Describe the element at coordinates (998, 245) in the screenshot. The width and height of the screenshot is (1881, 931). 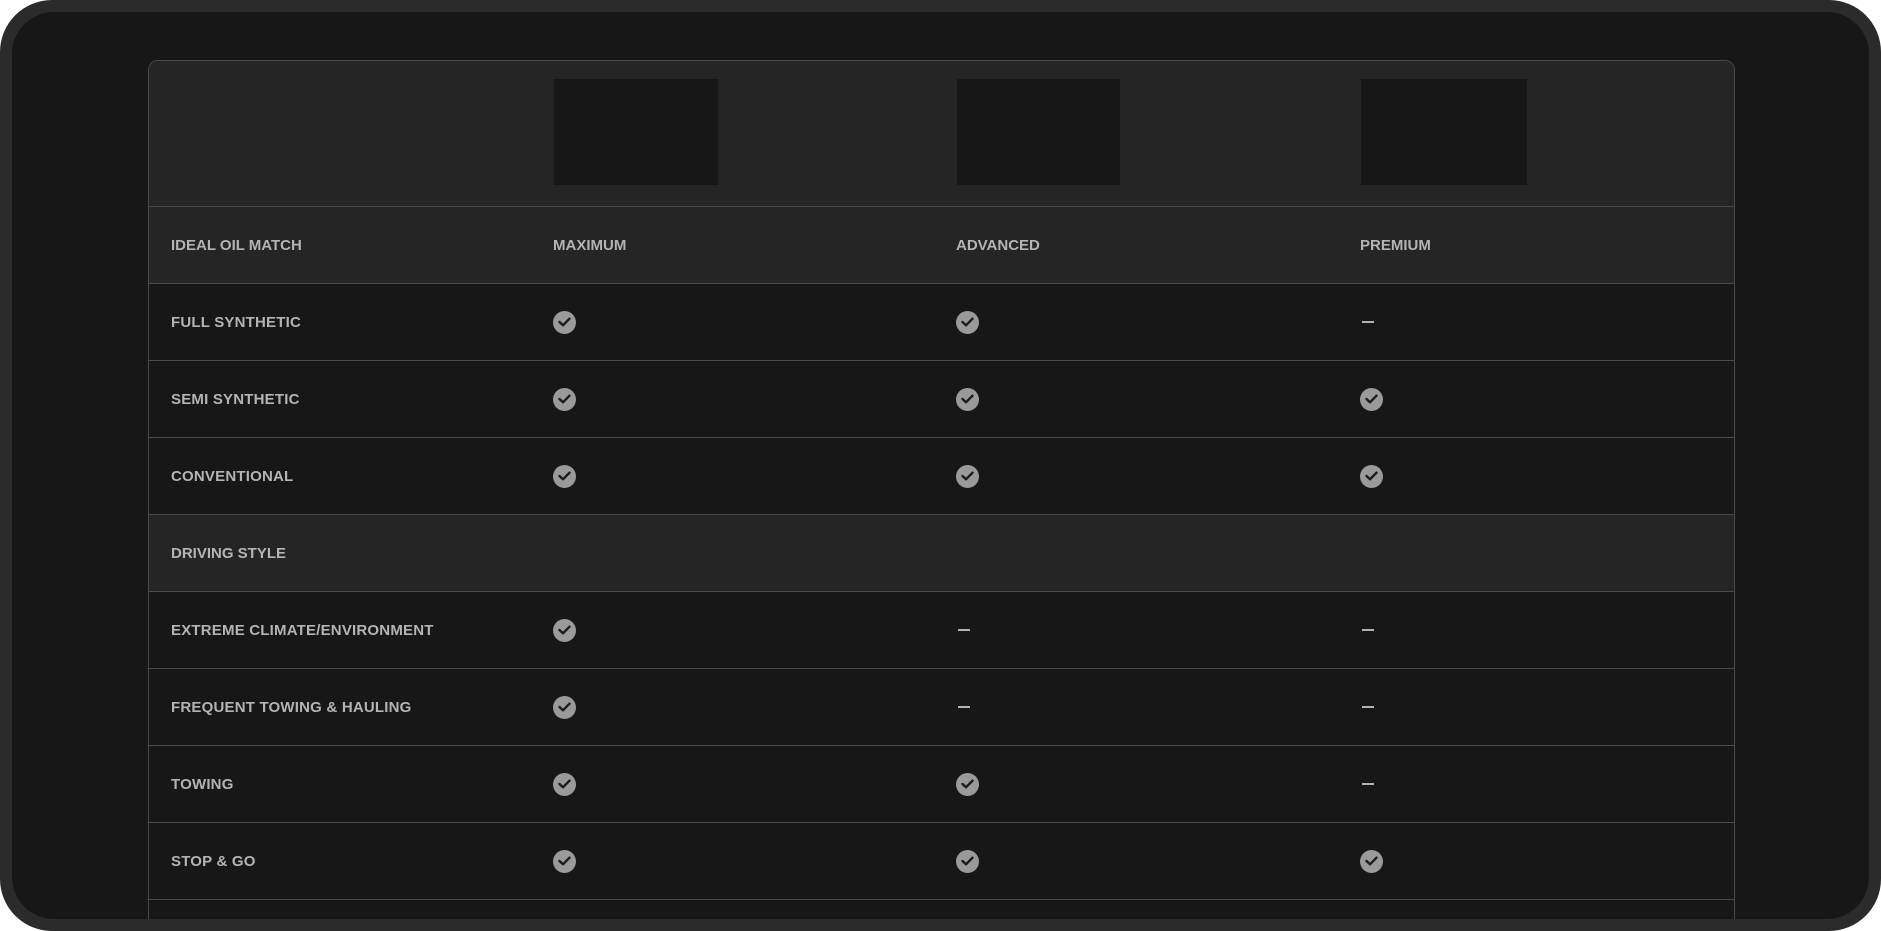
I see `product-name: ADVANCED` at that location.